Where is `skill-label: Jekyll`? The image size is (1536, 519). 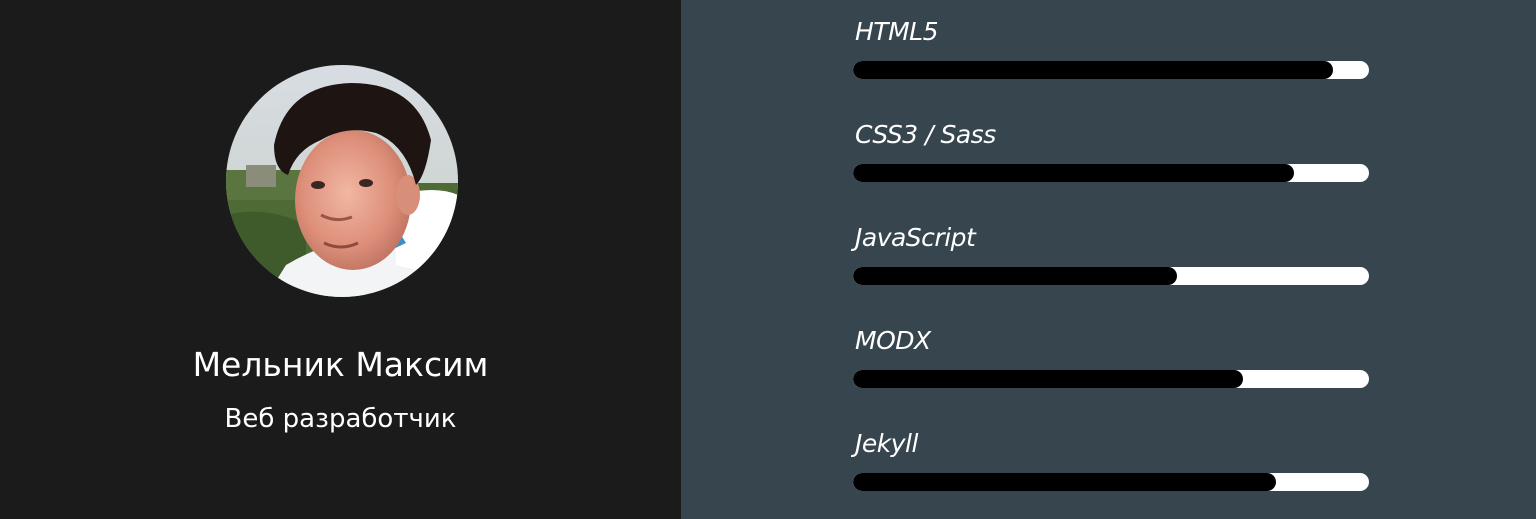
skill-label: Jekyll is located at coordinates (886, 443).